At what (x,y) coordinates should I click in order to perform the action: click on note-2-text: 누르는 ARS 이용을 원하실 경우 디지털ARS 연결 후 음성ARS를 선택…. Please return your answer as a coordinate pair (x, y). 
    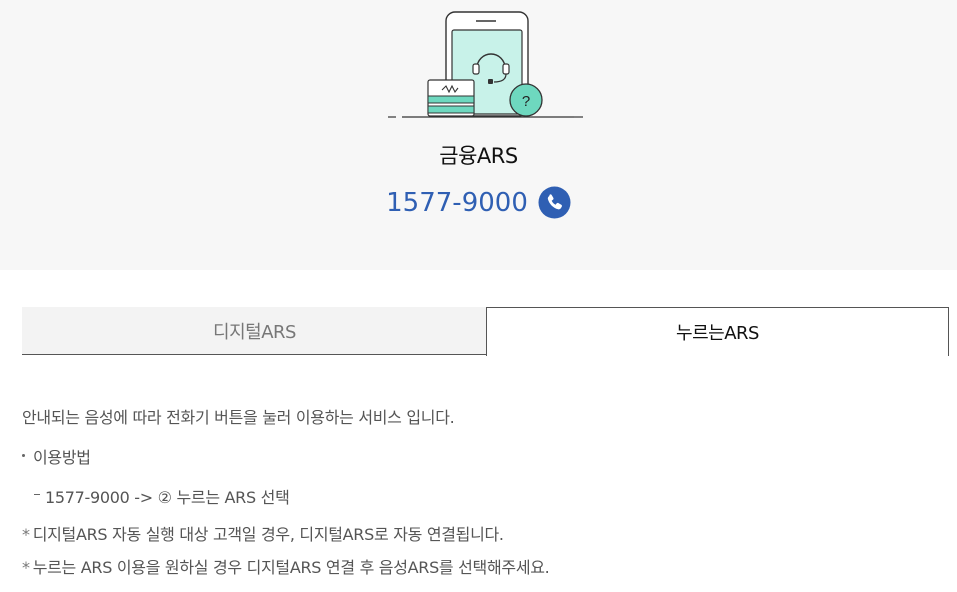
    Looking at the image, I should click on (291, 567).